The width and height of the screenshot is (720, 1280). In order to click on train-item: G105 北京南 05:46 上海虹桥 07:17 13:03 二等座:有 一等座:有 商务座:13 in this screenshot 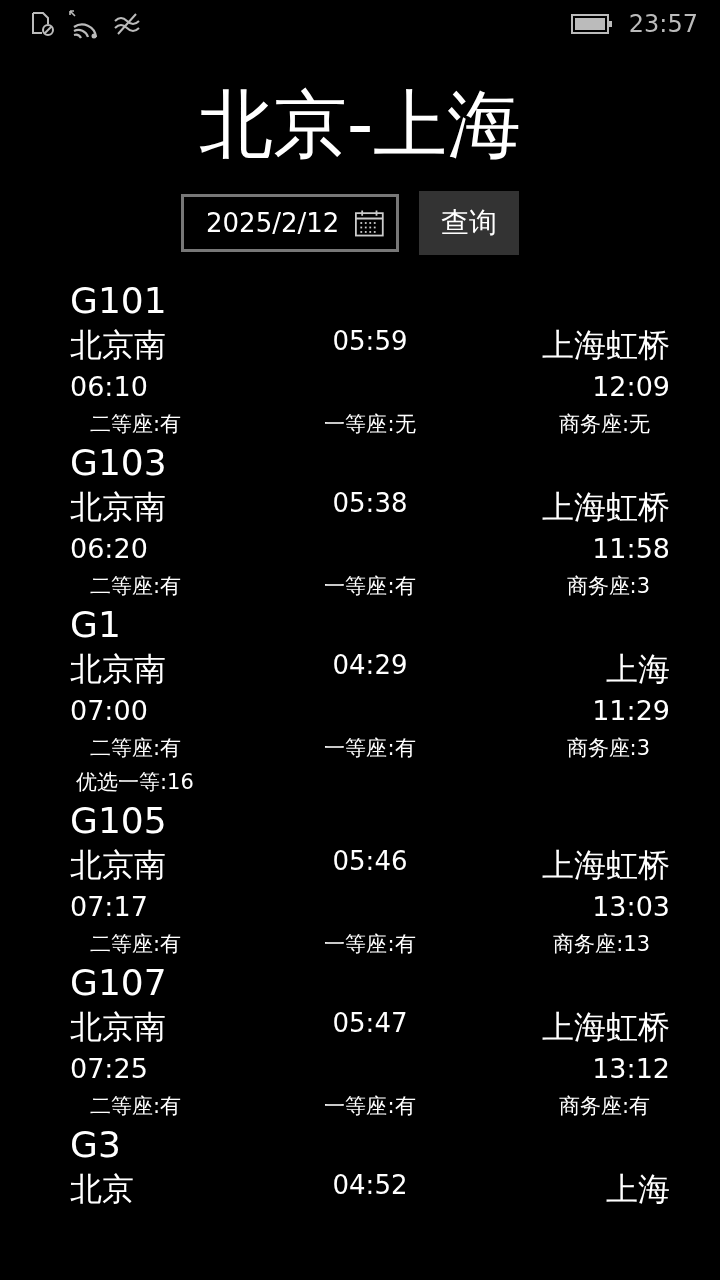, I will do `click(370, 880)`.